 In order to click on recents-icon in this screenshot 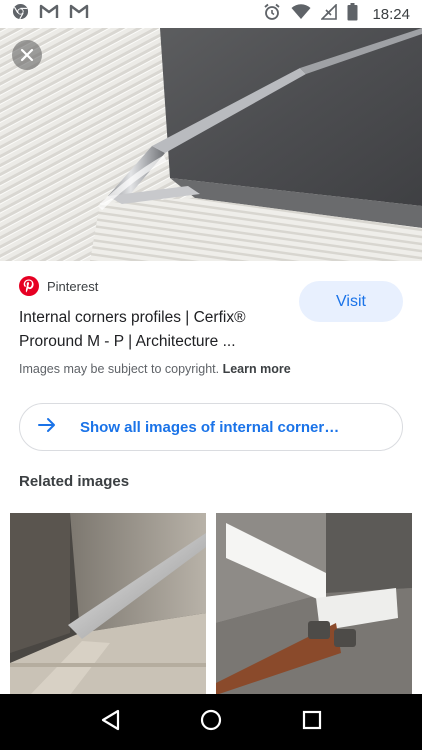, I will do `click(312, 722)`.